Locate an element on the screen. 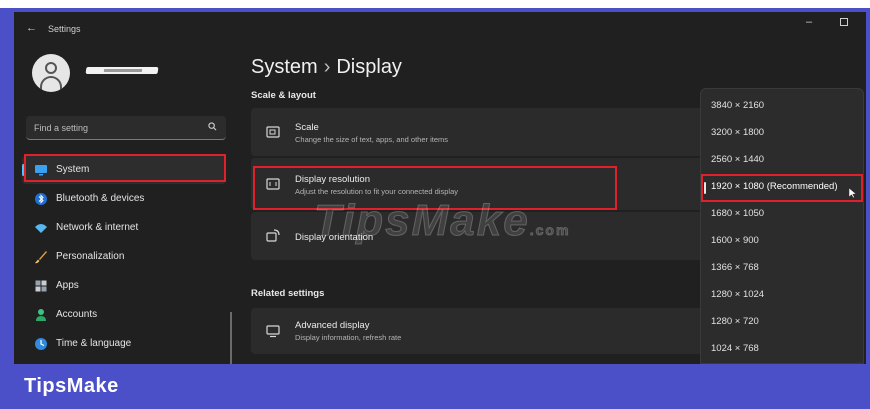  globe-clock-icon is located at coordinates (41, 344).